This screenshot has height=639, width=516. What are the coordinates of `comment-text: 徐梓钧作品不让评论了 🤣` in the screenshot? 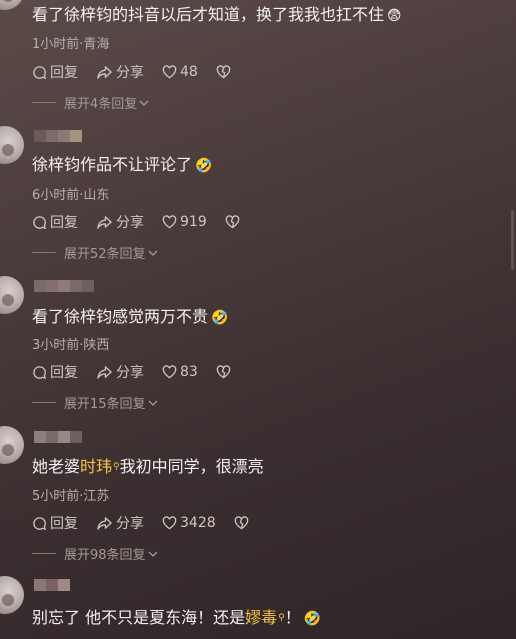 It's located at (122, 164).